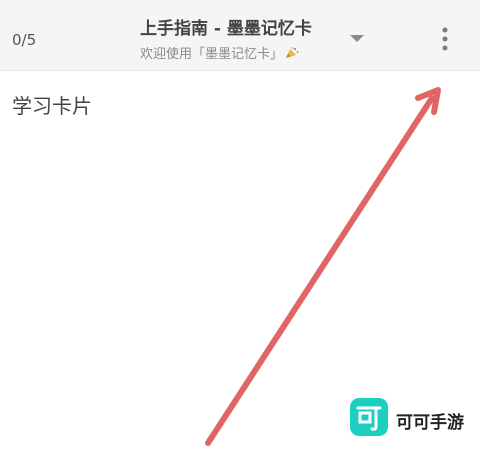  What do you see at coordinates (430, 423) in the screenshot?
I see `watermark-text: 可可手游` at bounding box center [430, 423].